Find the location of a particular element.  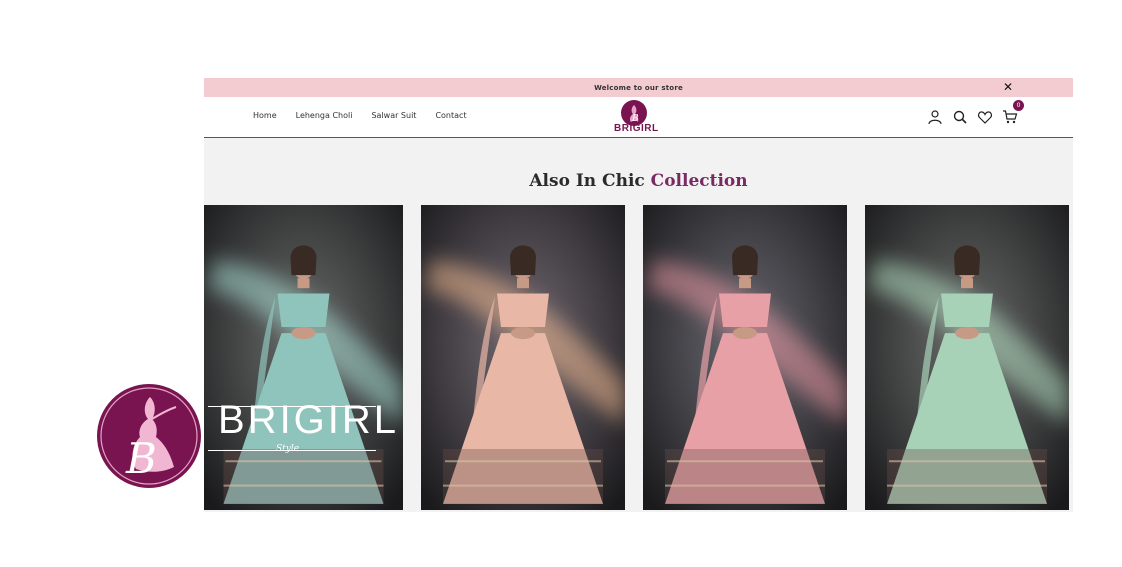

nav-item-lehenga-choli: Lehenga Choli is located at coordinates (324, 115).